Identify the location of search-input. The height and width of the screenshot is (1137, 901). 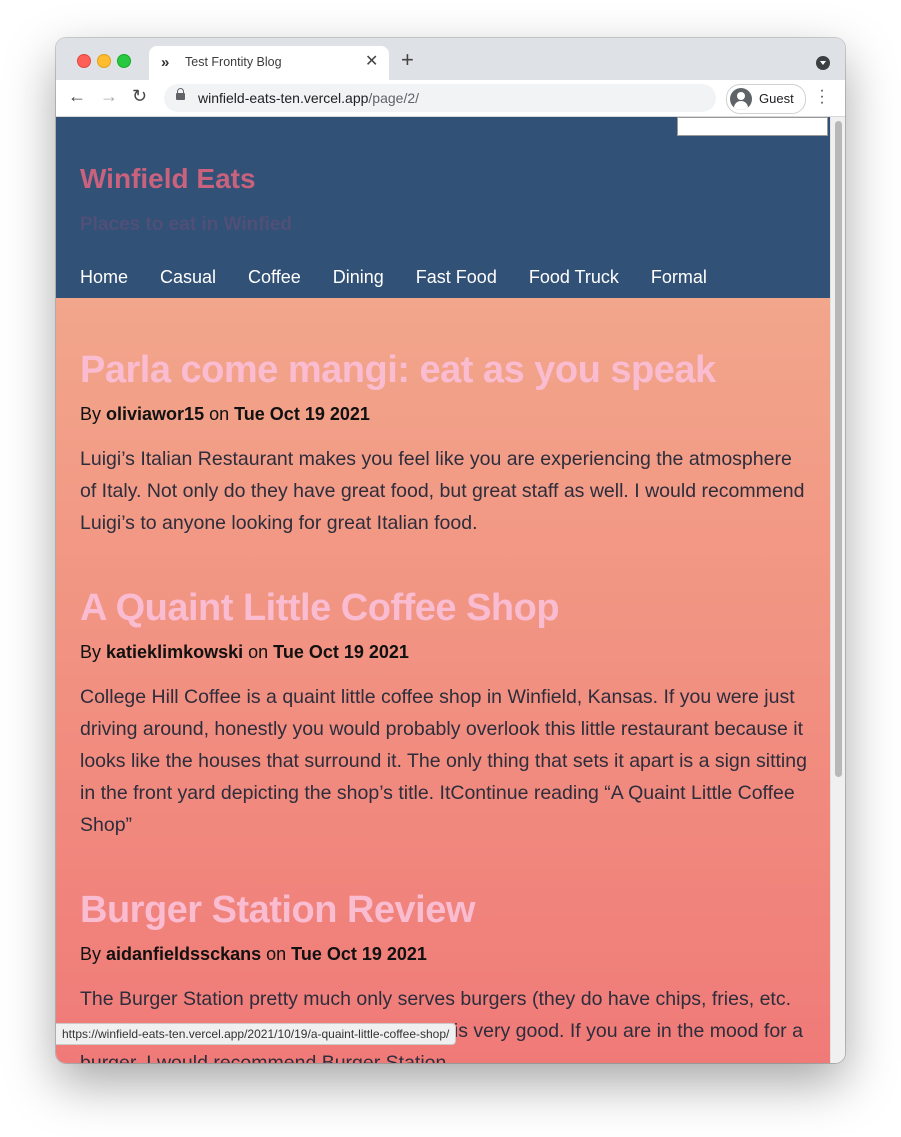
(752, 126).